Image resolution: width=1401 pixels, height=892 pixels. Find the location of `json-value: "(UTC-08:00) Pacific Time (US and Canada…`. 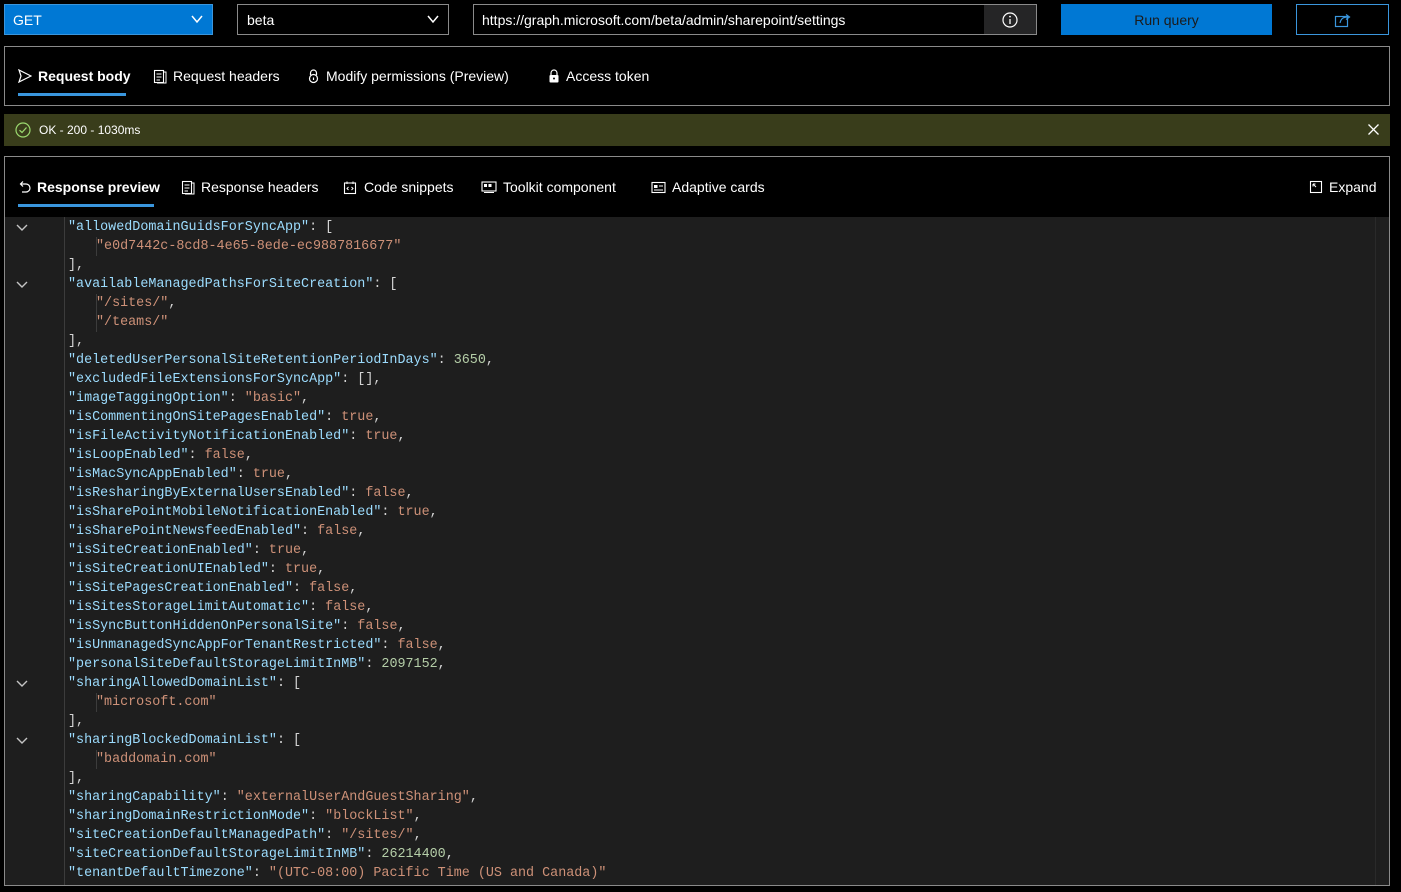

json-value: "(UTC-08:00) Pacific Time (US and Canada… is located at coordinates (437, 873).